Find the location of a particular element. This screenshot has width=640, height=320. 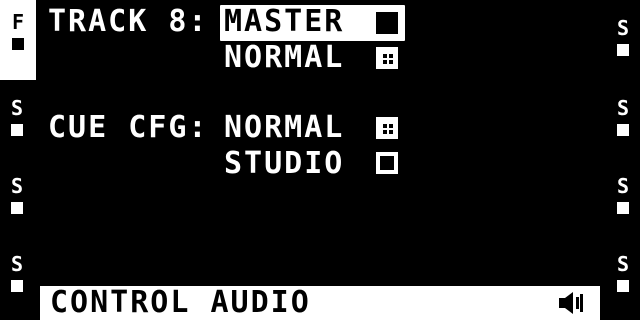

right-tab-4-glyph: S is located at coordinates (623, 264).